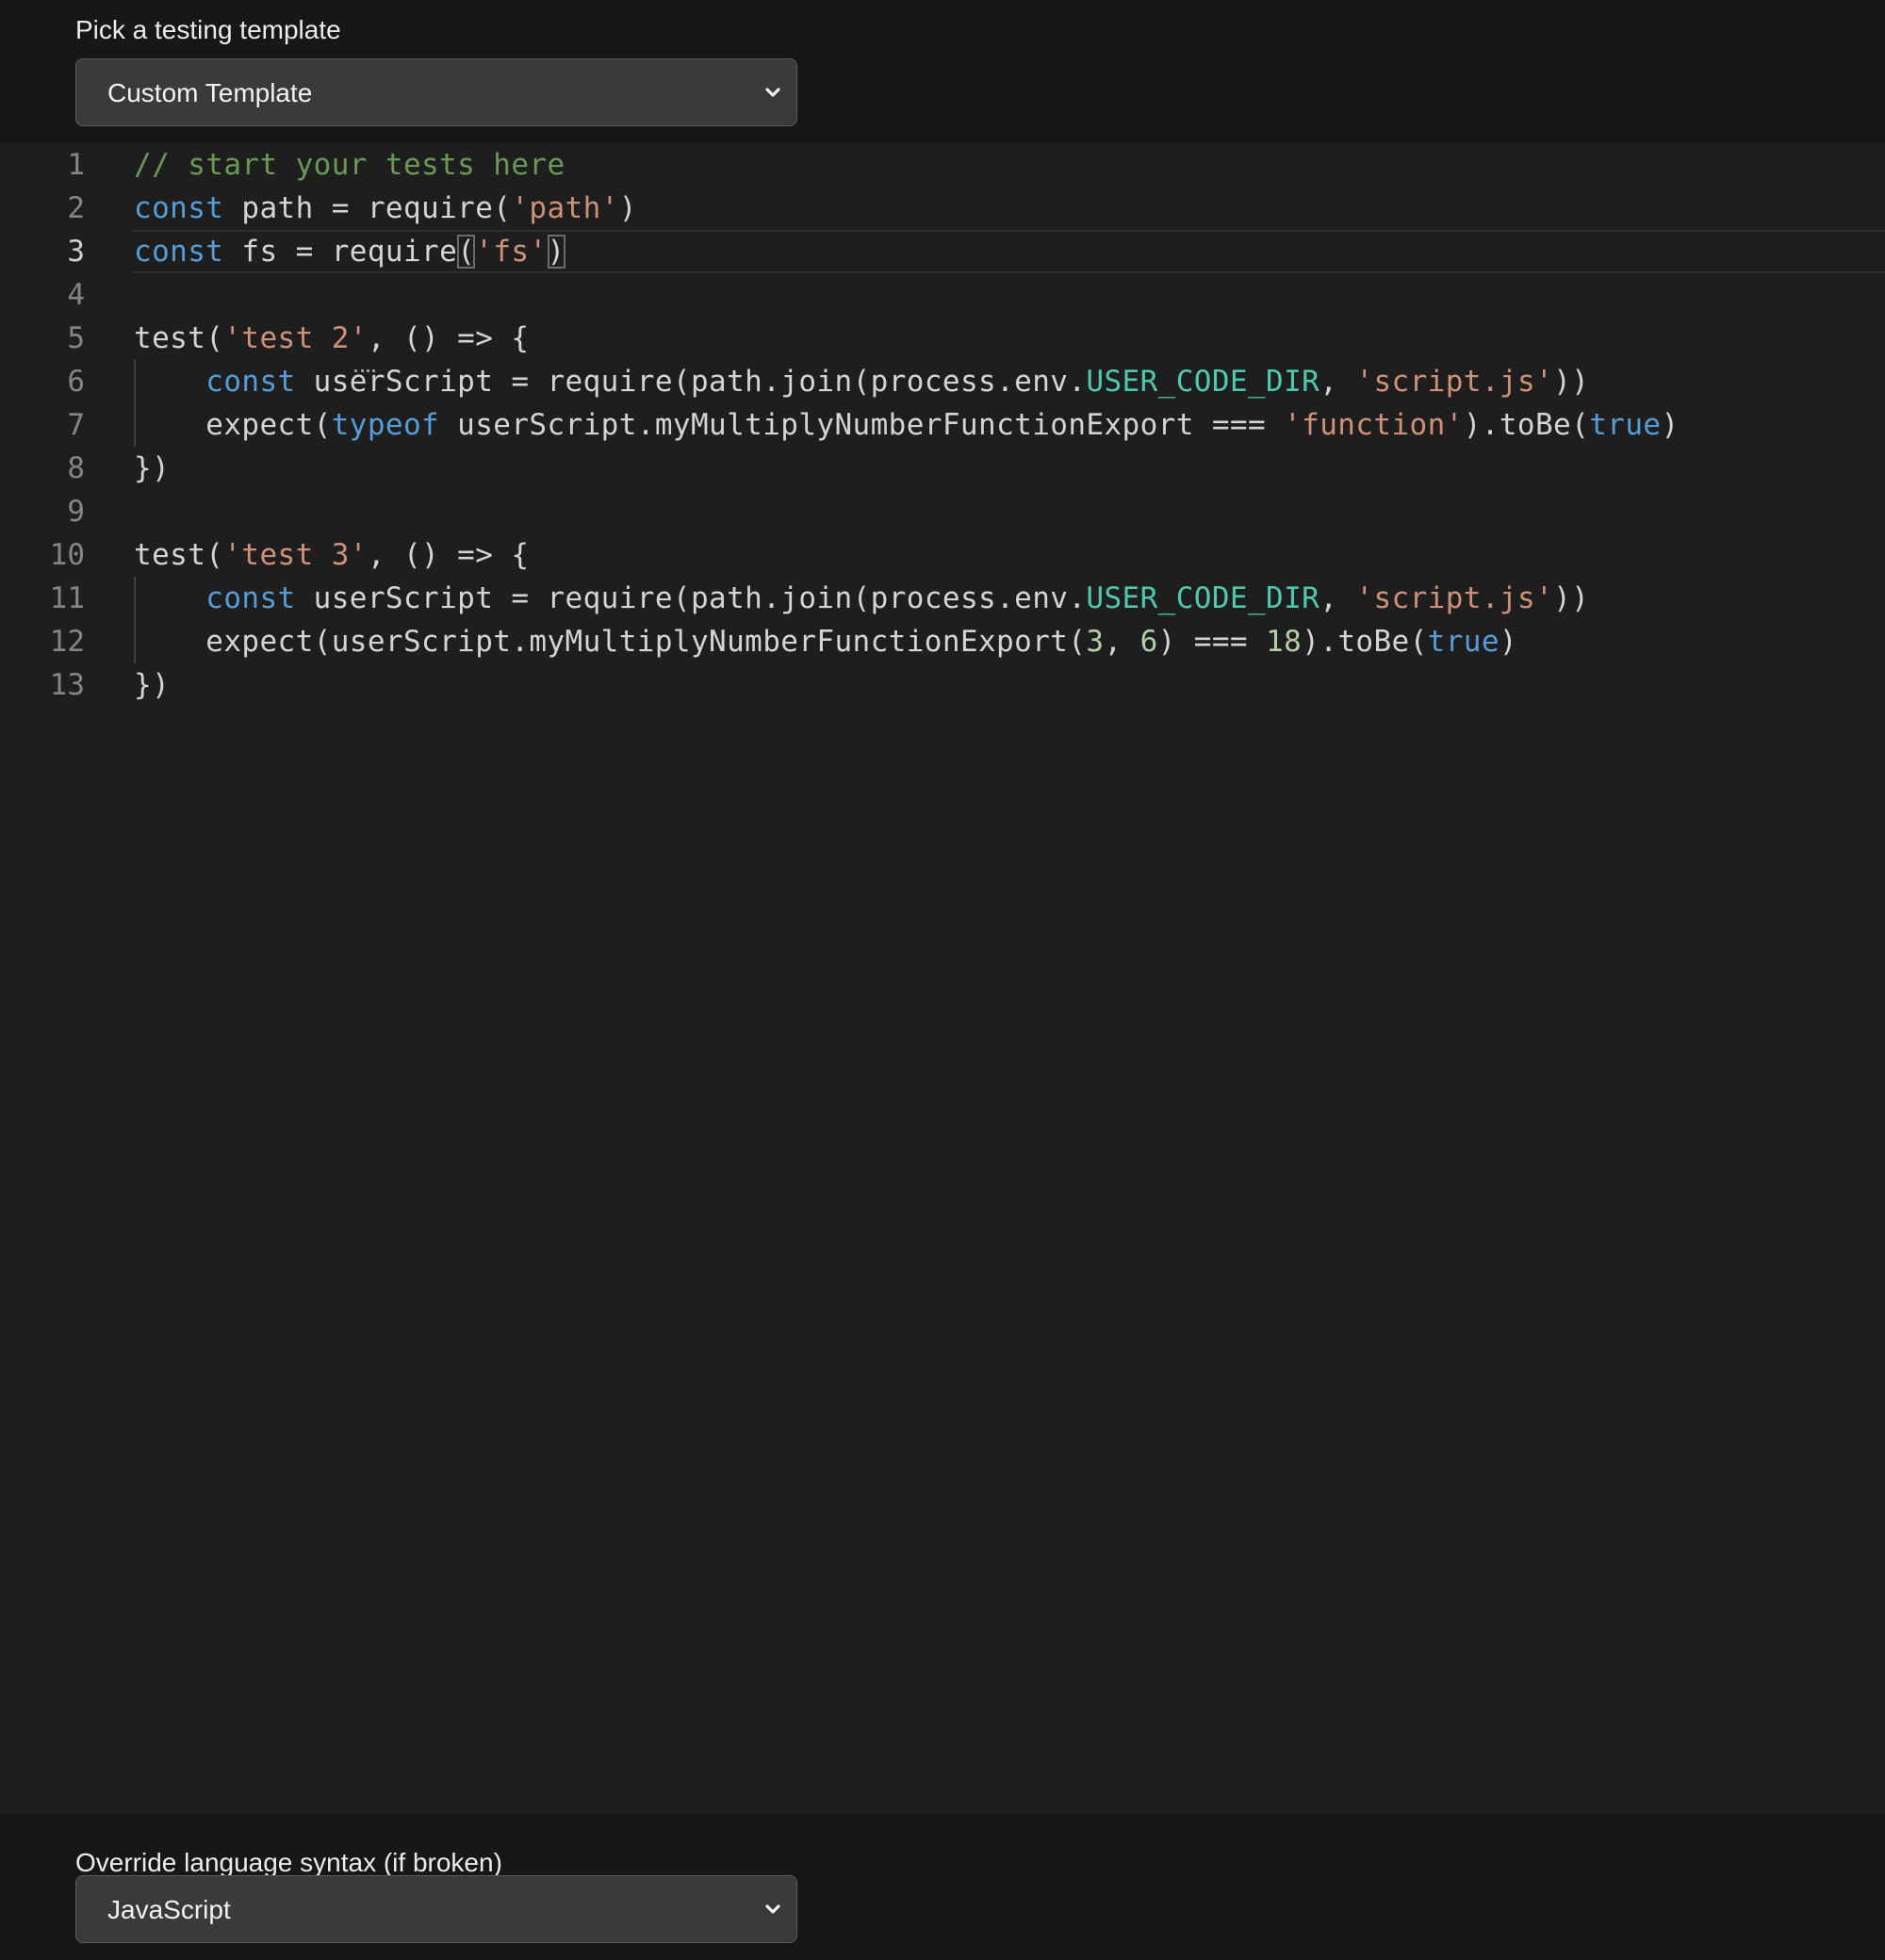  Describe the element at coordinates (67, 598) in the screenshot. I see `line-number: 11` at that location.